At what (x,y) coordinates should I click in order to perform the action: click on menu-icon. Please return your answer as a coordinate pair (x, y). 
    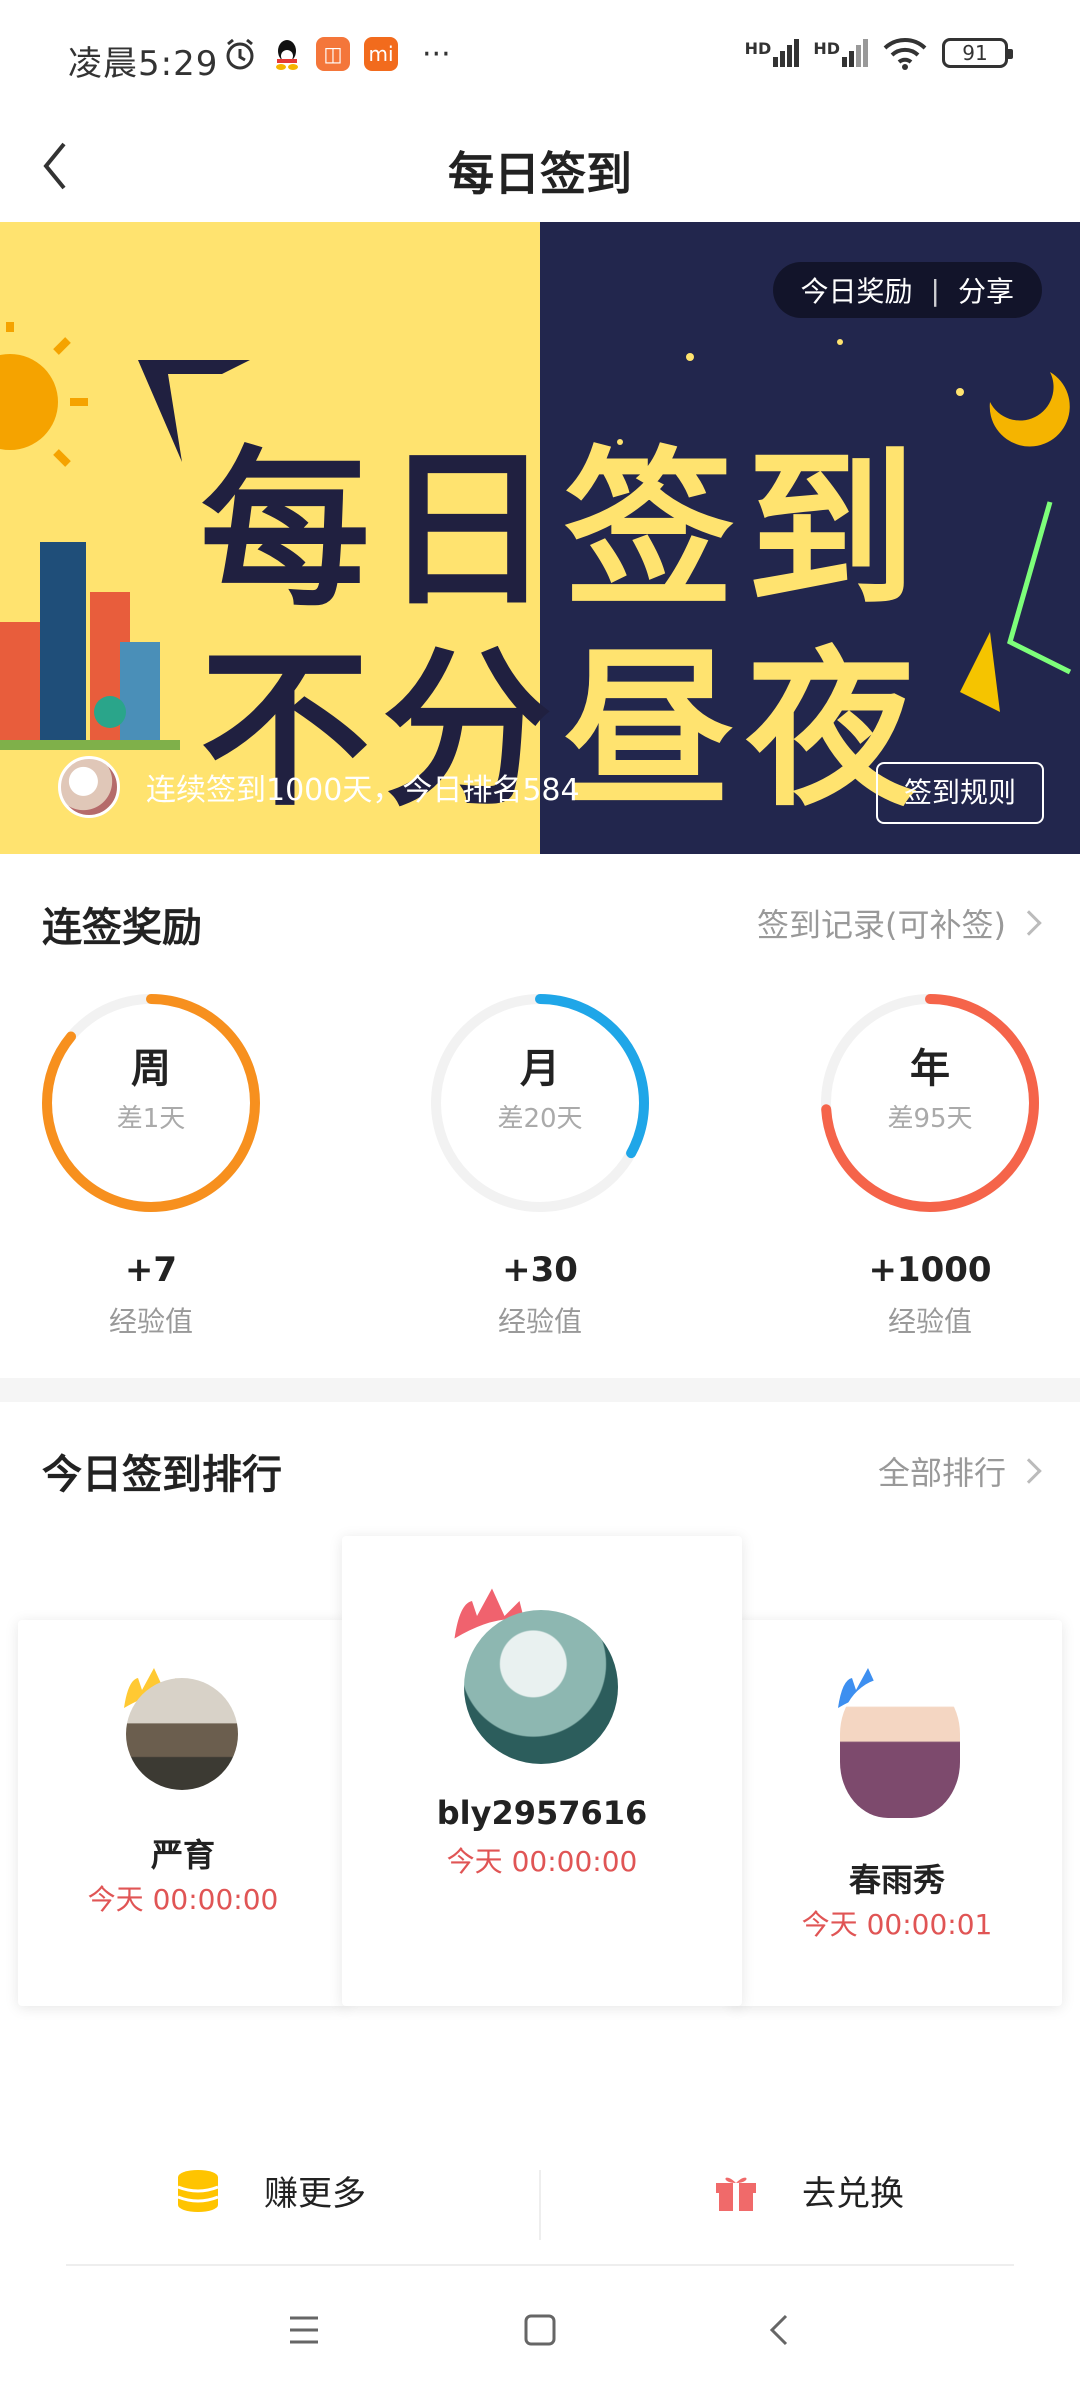
    Looking at the image, I should click on (304, 2330).